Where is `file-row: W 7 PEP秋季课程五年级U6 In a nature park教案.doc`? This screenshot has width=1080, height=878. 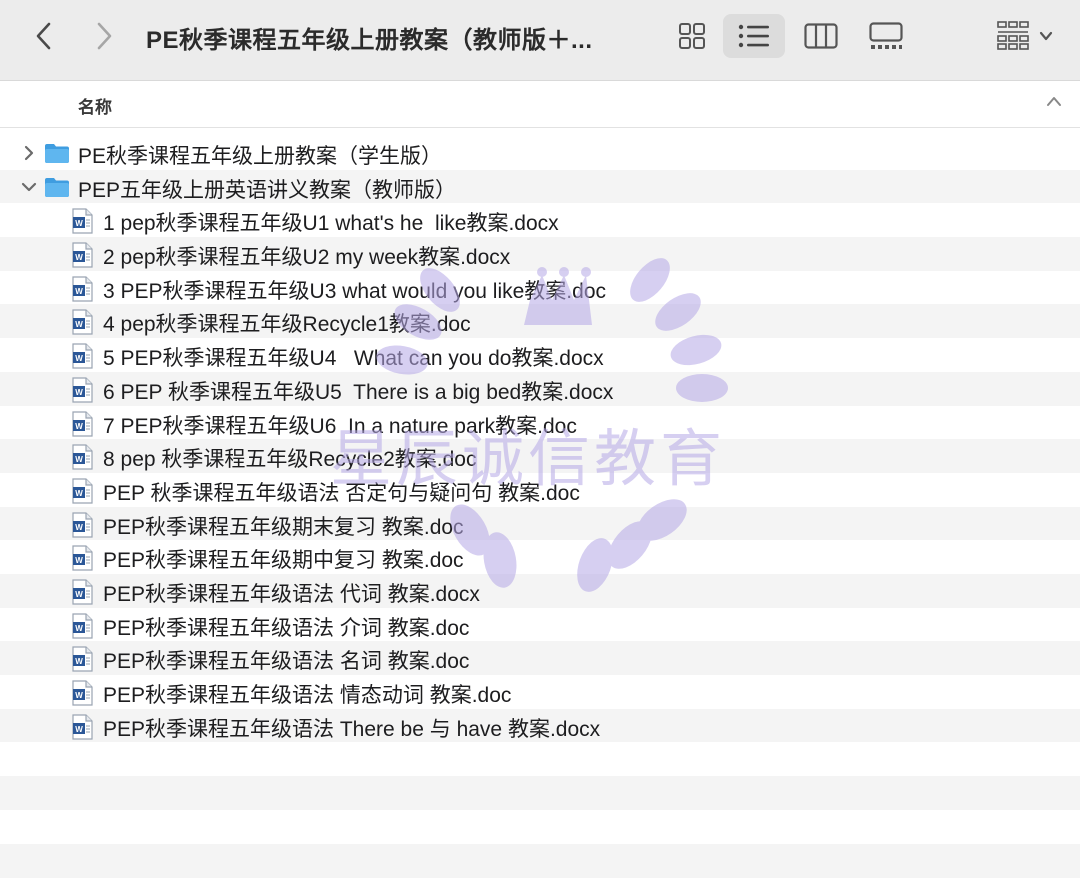
file-row: W 7 PEP秋季课程五年级U6 In a nature park教案.doc is located at coordinates (540, 423).